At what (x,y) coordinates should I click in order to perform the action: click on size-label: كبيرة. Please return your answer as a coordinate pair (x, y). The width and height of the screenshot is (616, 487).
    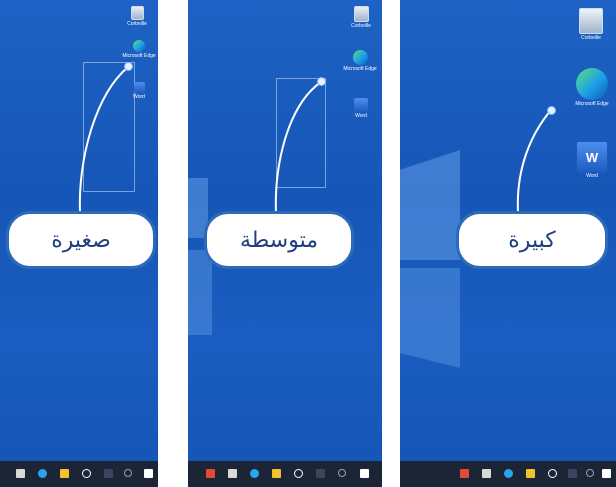
    Looking at the image, I should click on (532, 240).